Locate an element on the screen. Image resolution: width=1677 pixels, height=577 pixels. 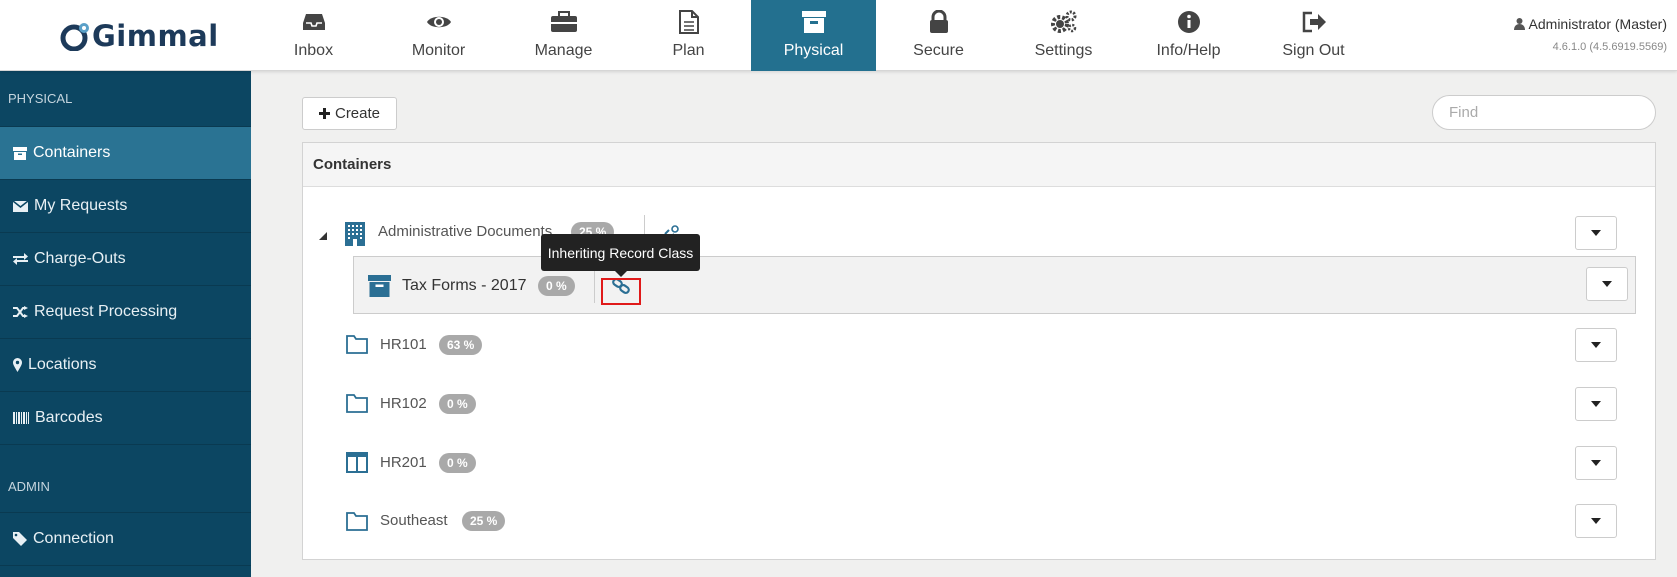
shuffle-icon is located at coordinates (20, 312).